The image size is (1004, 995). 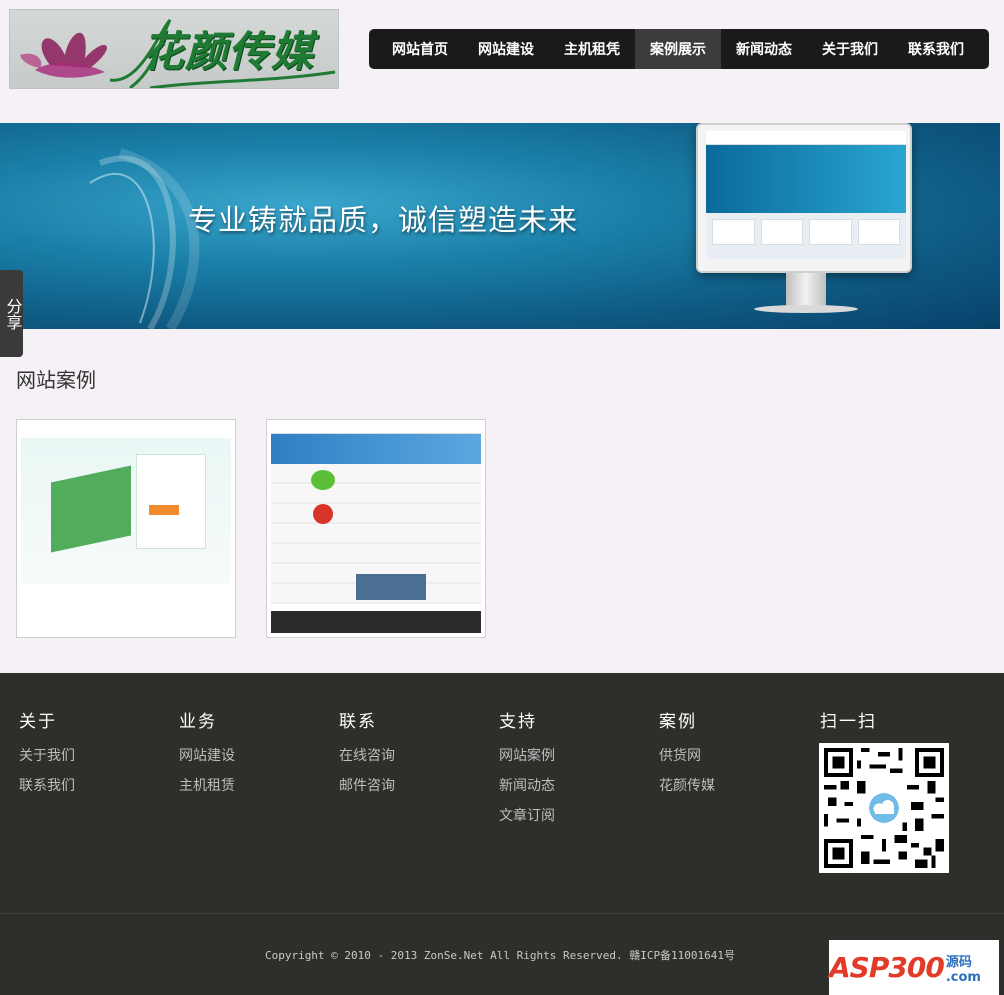 What do you see at coordinates (850, 49) in the screenshot?
I see `nav-about: 关于我们` at bounding box center [850, 49].